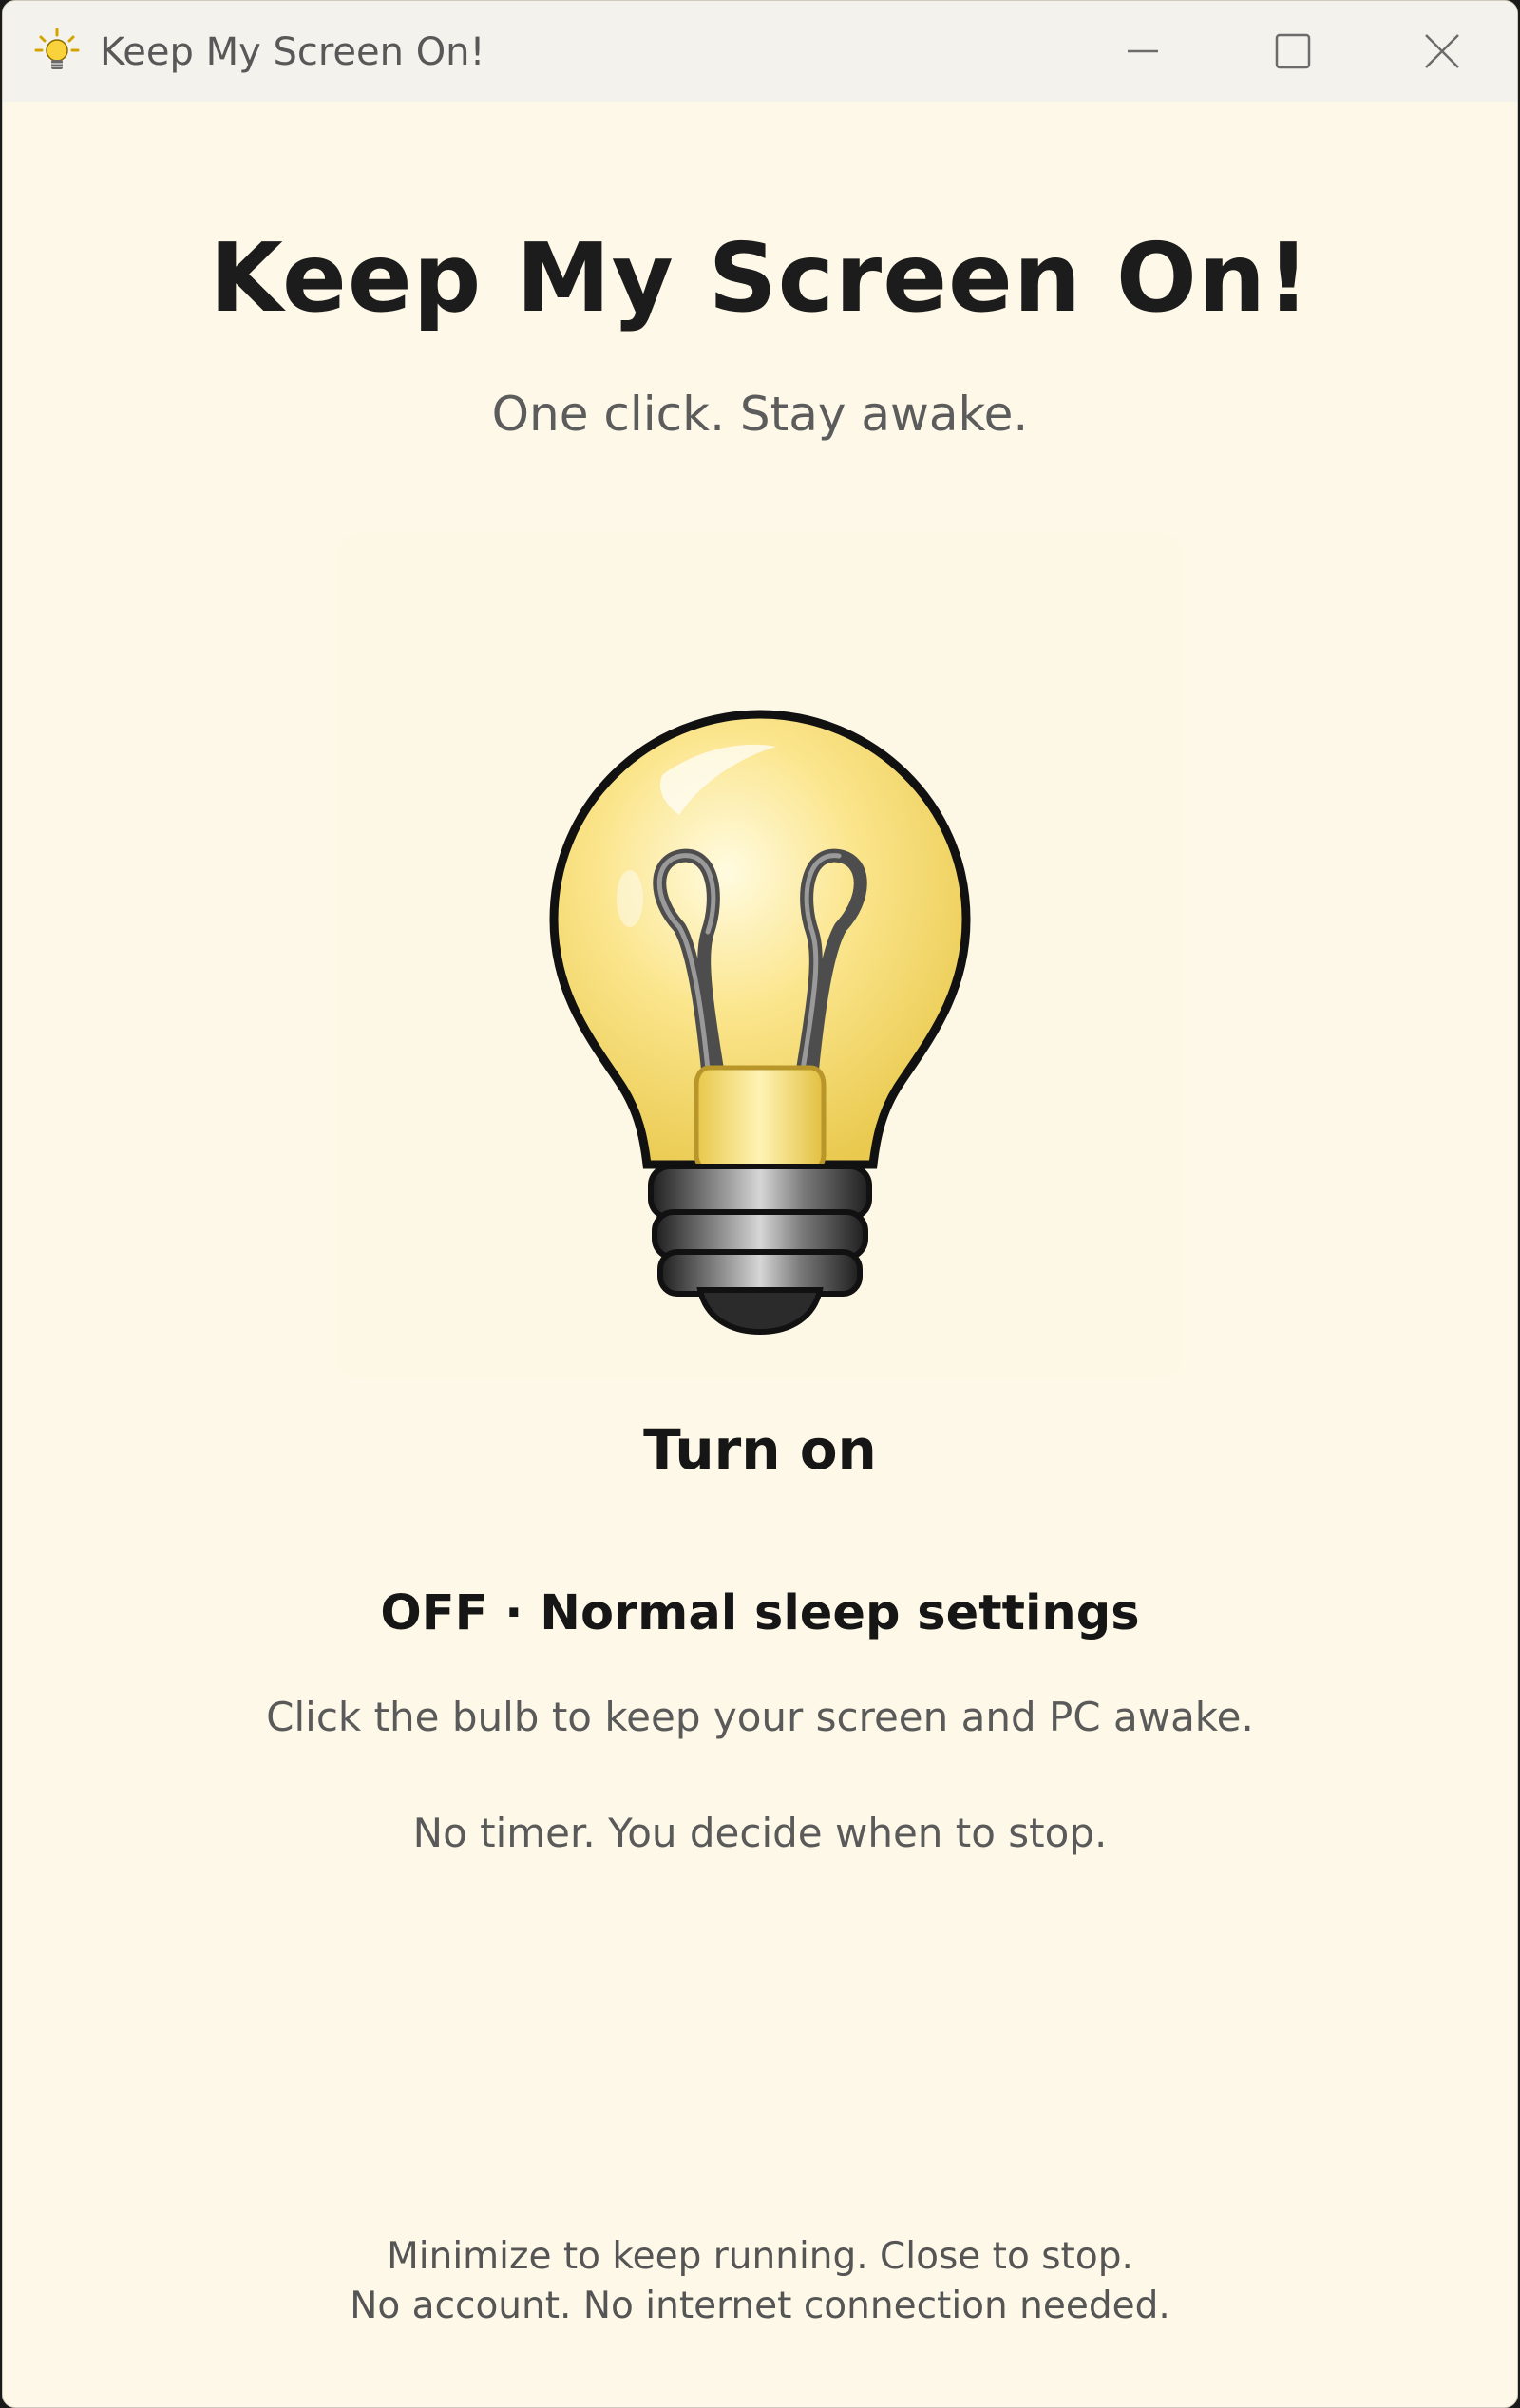  What do you see at coordinates (760, 2256) in the screenshot?
I see `footer-note: Minimize to keep running. Close to stop.` at bounding box center [760, 2256].